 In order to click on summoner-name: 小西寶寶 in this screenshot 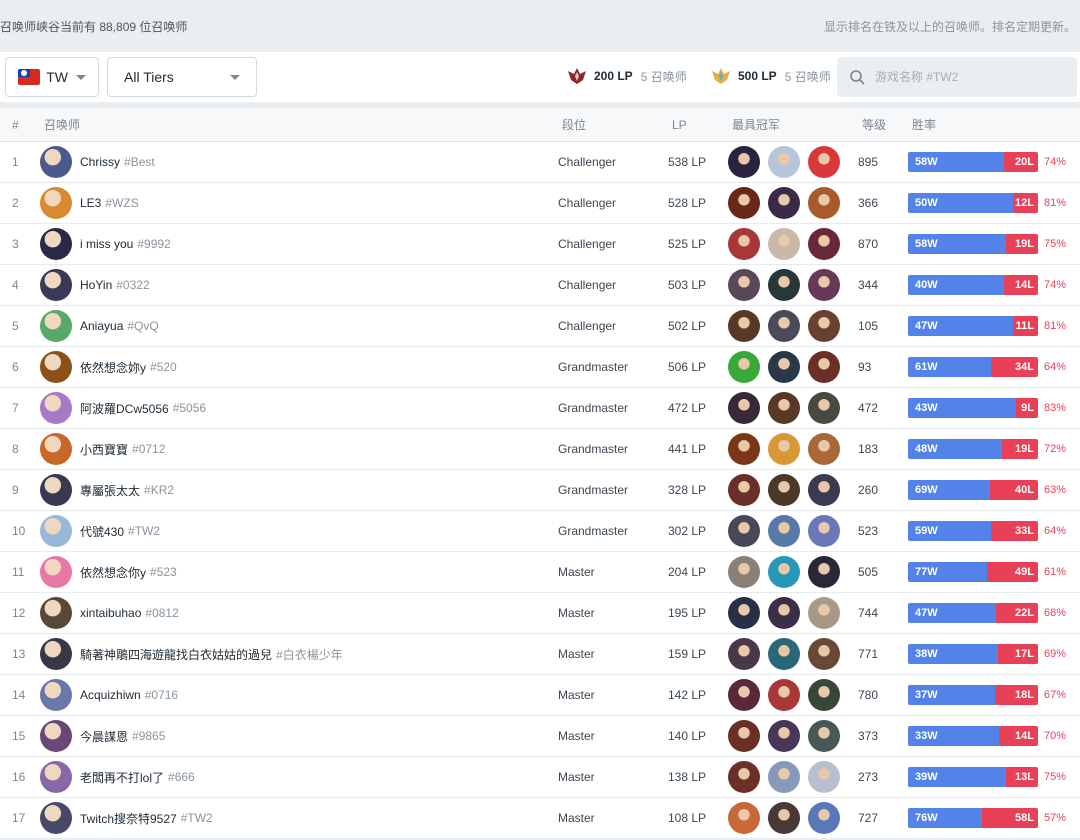, I will do `click(104, 449)`.